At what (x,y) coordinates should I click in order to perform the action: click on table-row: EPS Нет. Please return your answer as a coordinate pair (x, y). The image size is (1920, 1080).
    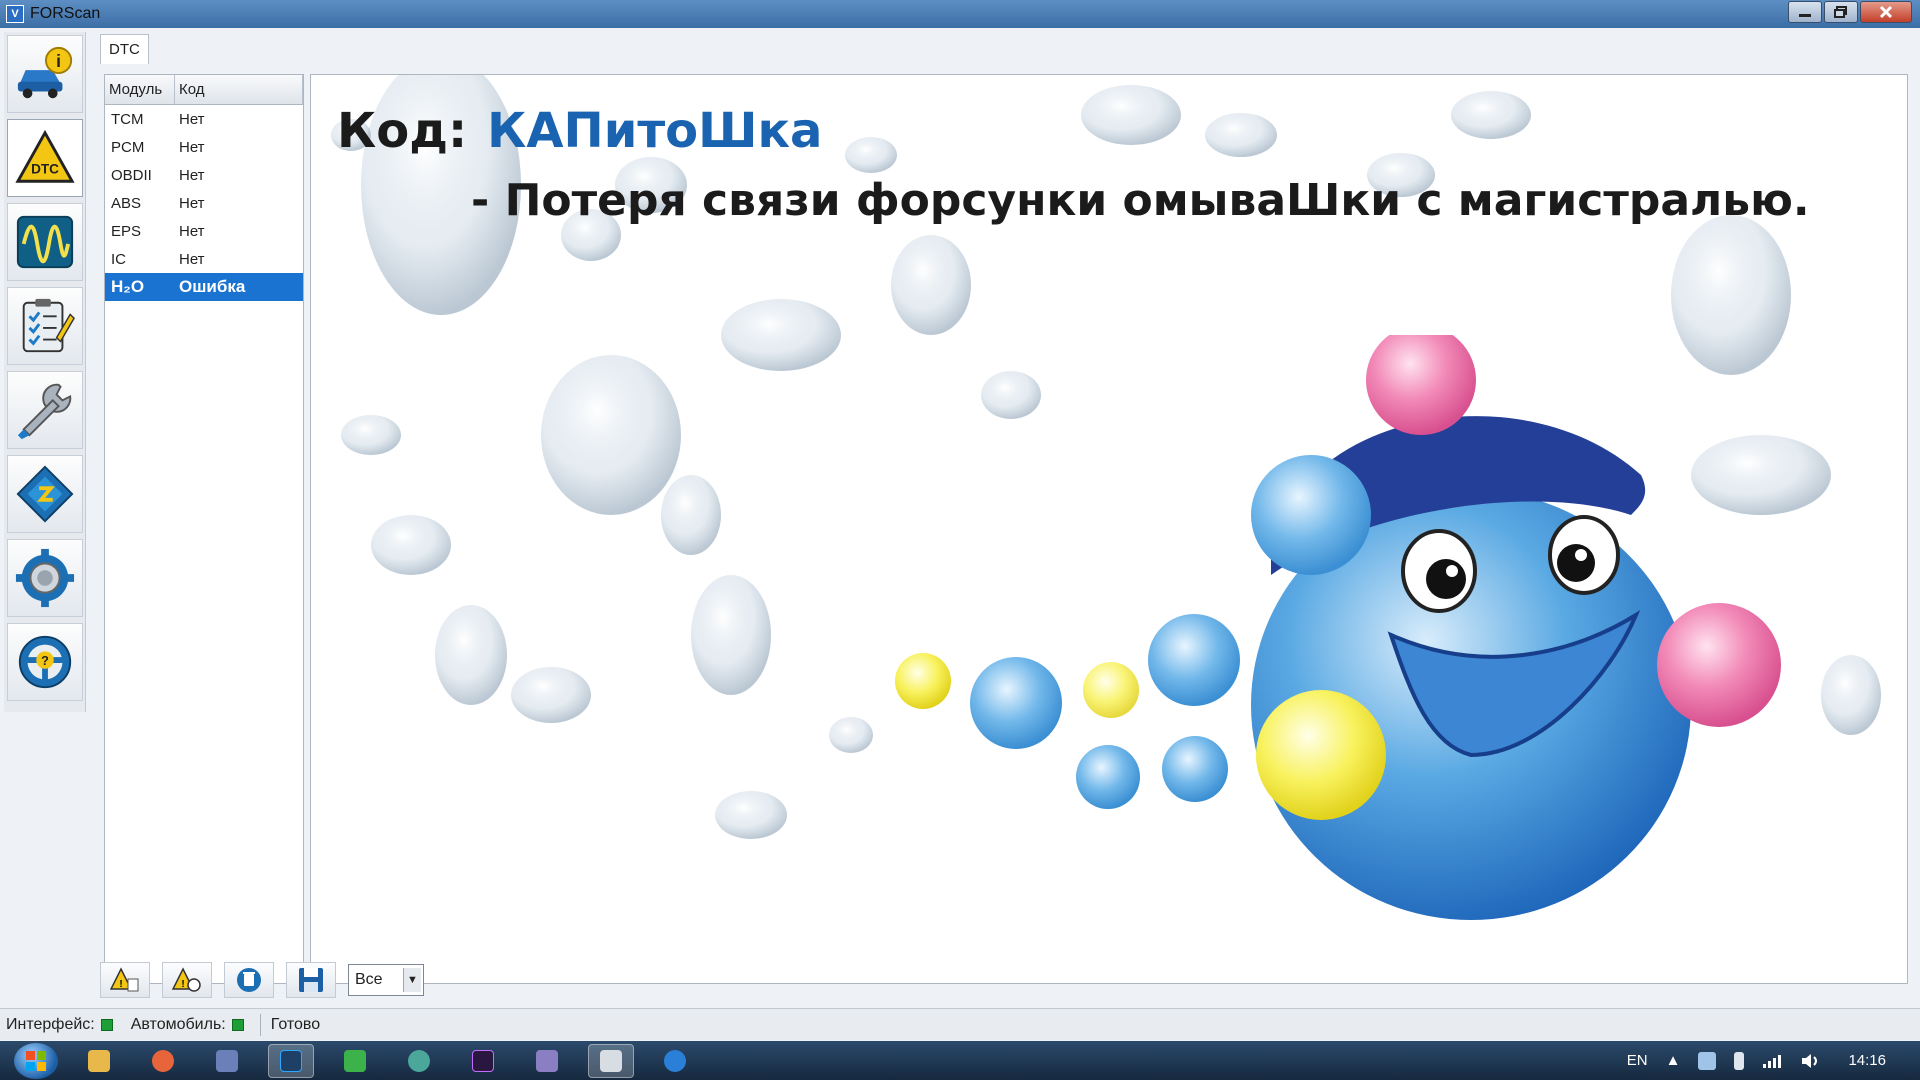
    Looking at the image, I should click on (204, 231).